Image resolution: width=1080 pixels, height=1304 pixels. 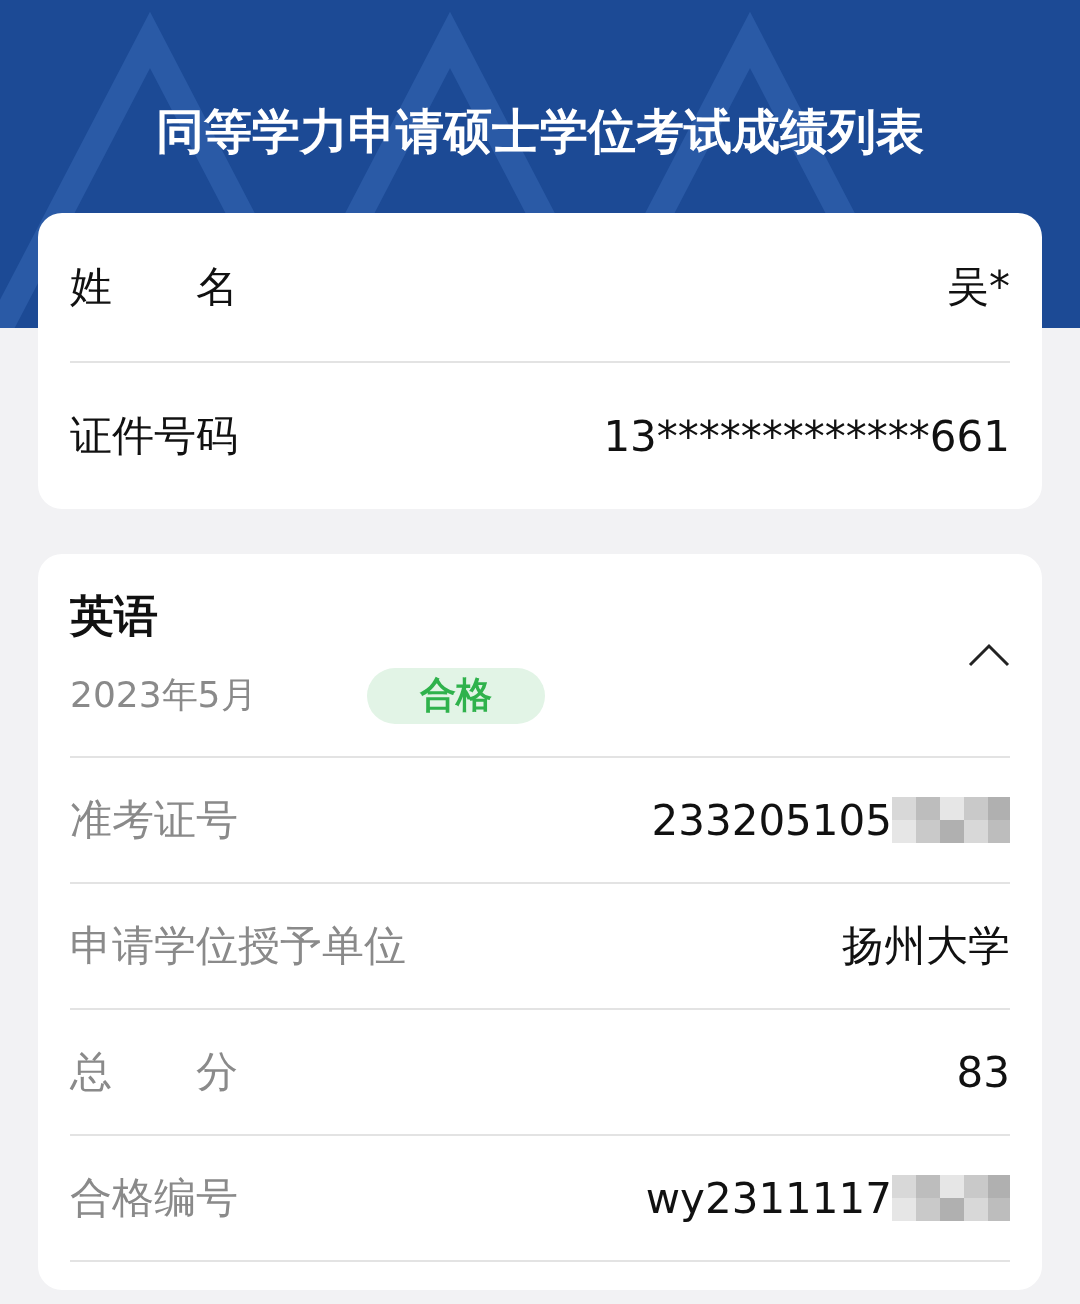 I want to click on field-label: 申请学位授予单位, so click(x=238, y=946).